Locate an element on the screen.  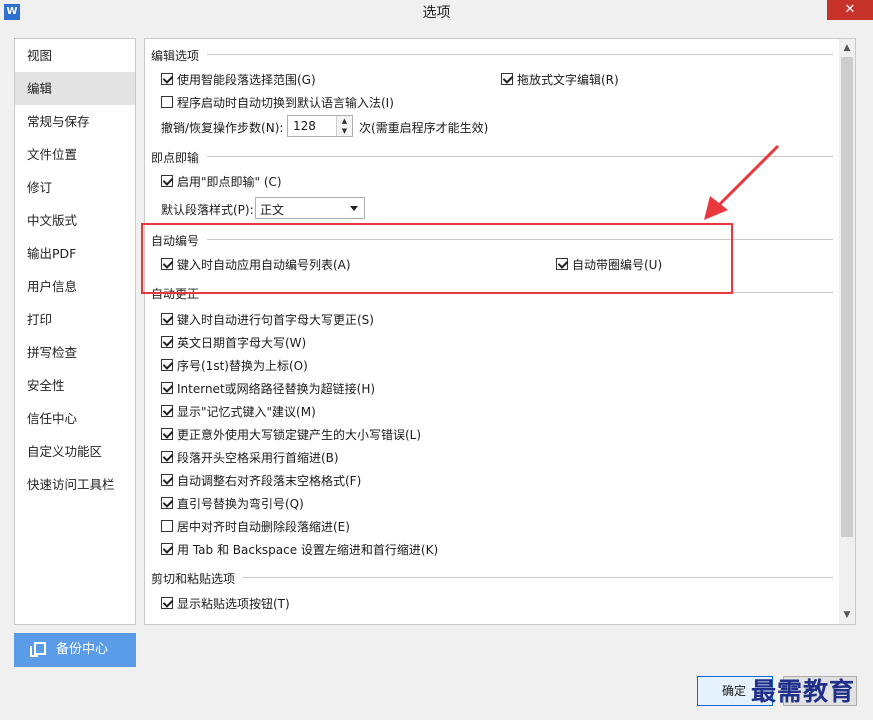
sidebar-item-general-save: 常规与保存 is located at coordinates (75, 121).